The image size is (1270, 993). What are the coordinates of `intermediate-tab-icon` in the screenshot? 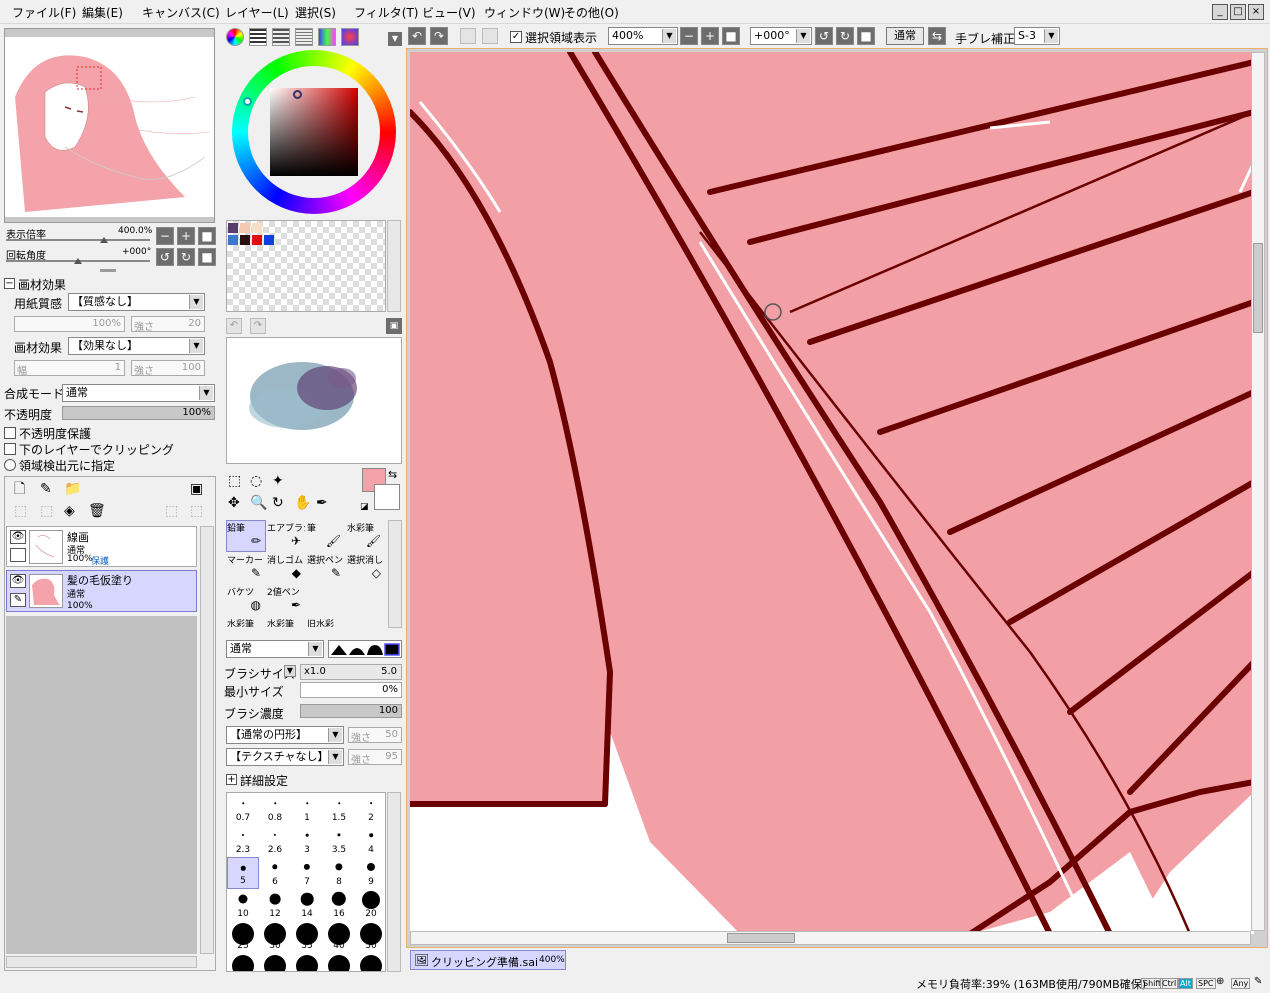 It's located at (304, 37).